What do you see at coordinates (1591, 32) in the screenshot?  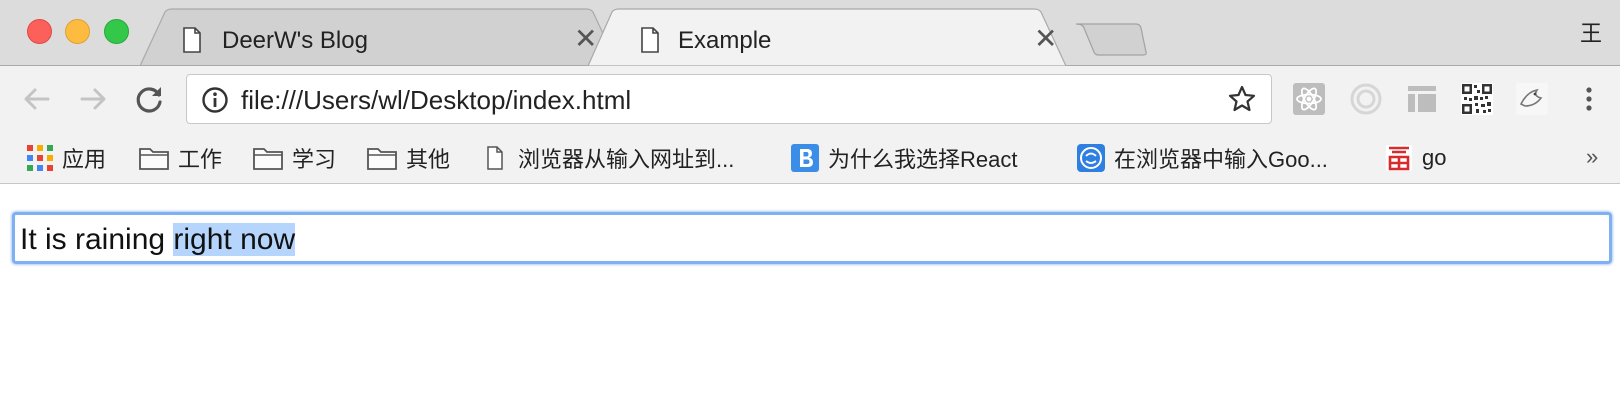 I see `profile-button: 王` at bounding box center [1591, 32].